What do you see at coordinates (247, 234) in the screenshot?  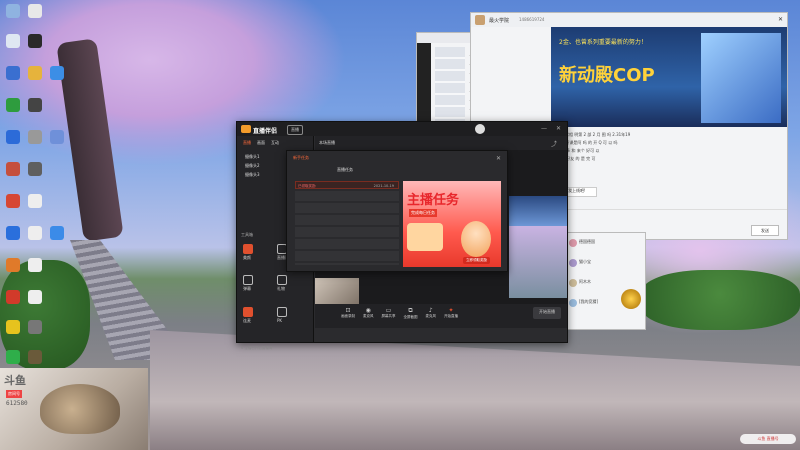 I see `toolbox-label: 工具箱` at bounding box center [247, 234].